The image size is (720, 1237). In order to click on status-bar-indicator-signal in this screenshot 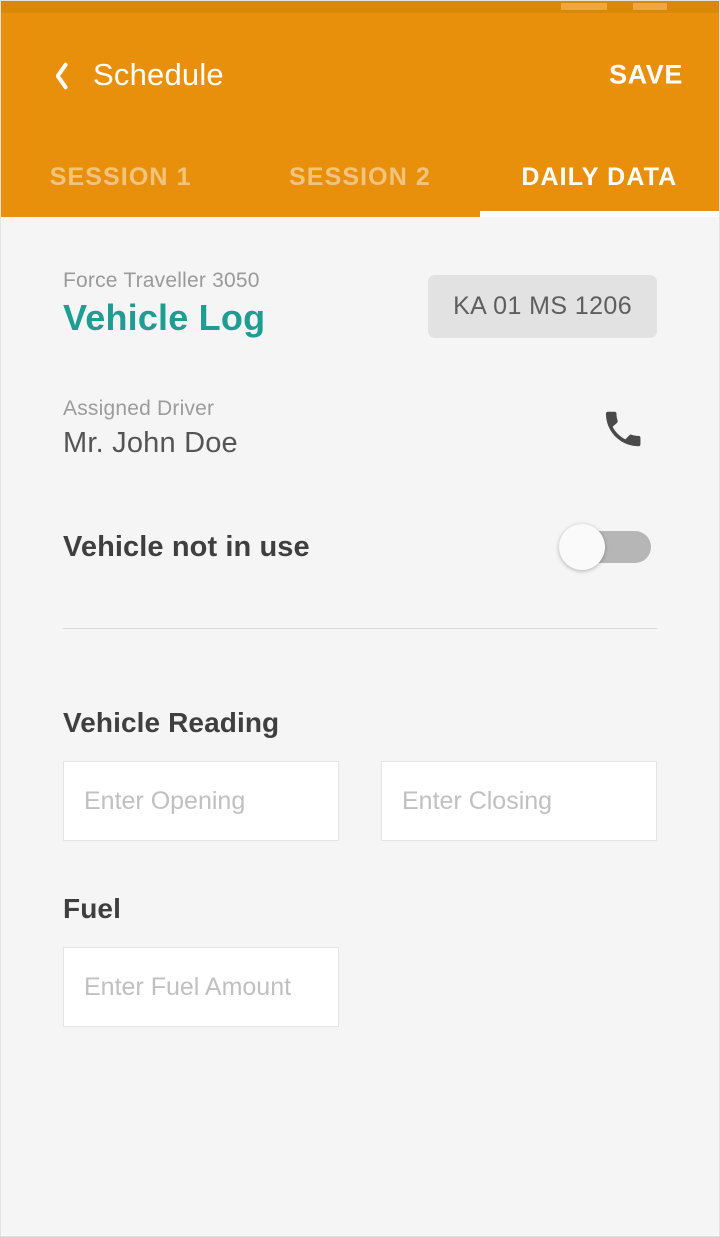, I will do `click(650, 6)`.